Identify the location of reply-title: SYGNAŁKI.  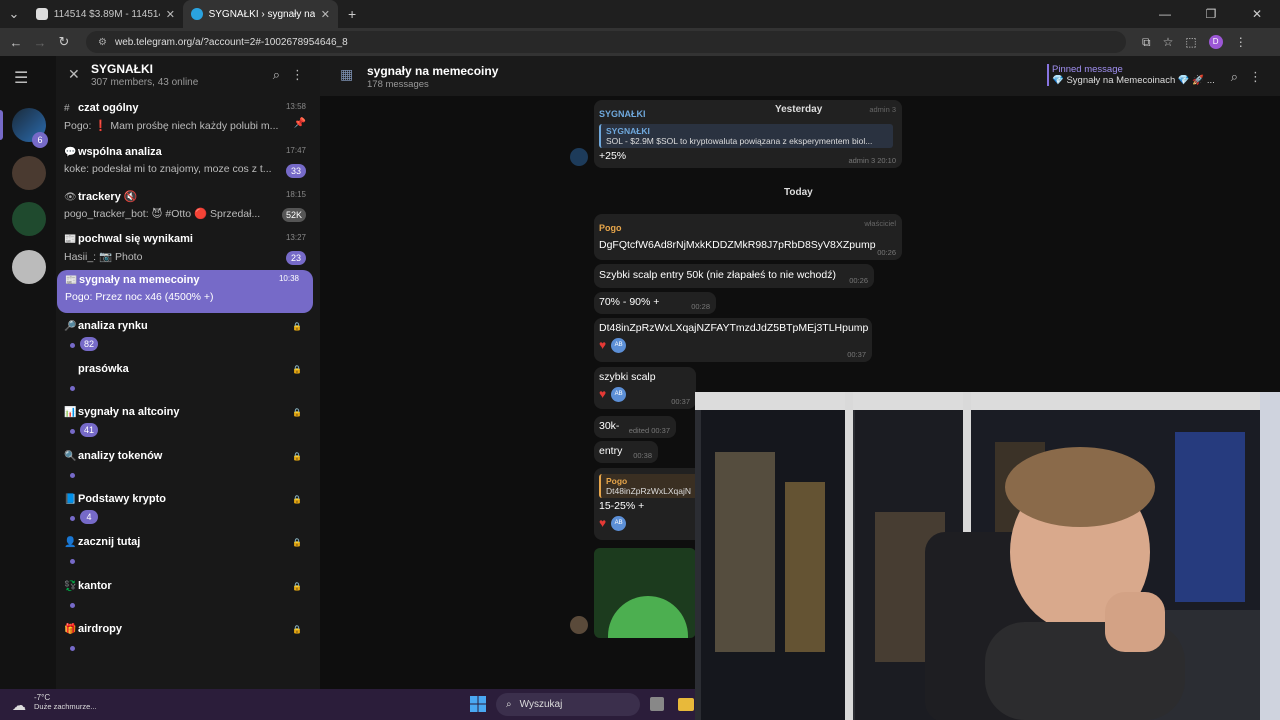
(628, 131).